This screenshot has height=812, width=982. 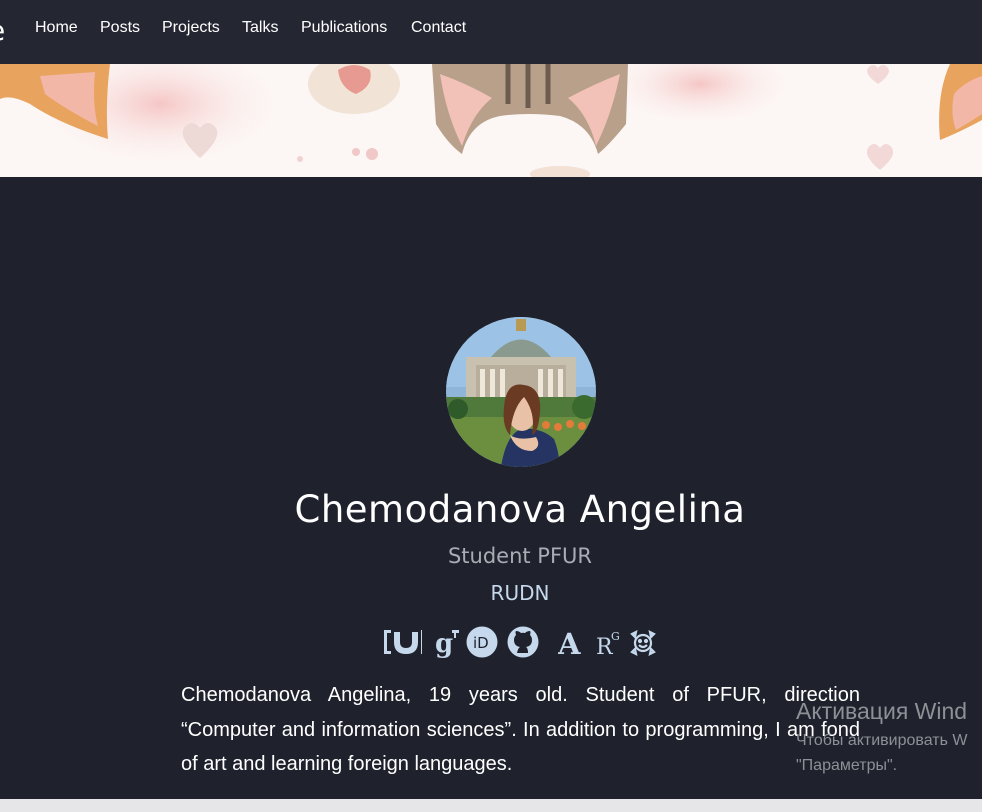 What do you see at coordinates (491, 593) in the screenshot?
I see `profile-organization: RUDN` at bounding box center [491, 593].